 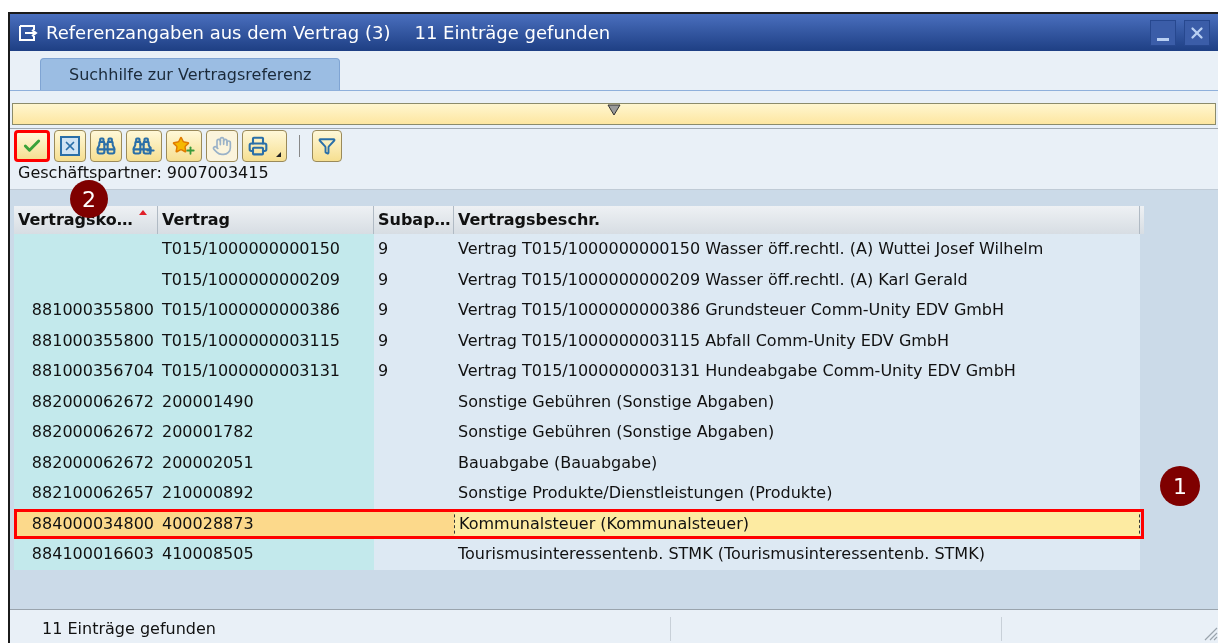 I want to click on find-next-button, so click(x=144, y=146).